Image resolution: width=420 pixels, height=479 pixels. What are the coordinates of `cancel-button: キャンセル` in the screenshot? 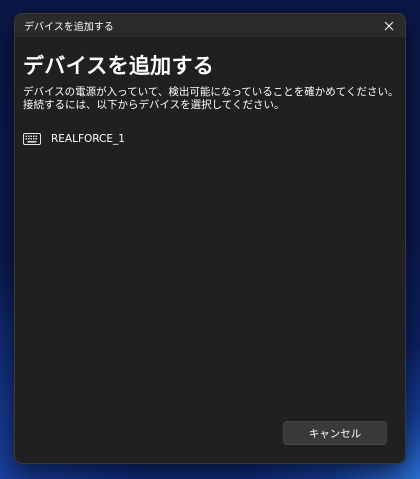 It's located at (335, 433).